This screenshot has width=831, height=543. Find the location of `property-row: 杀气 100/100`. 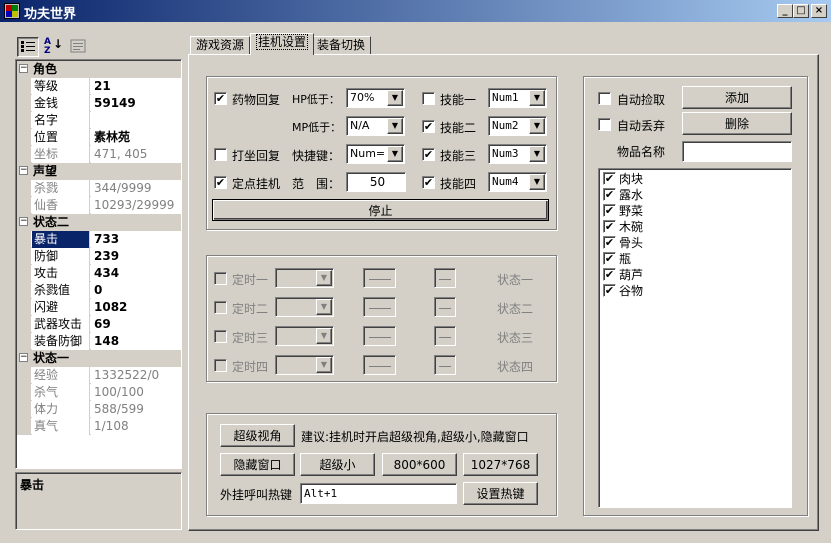

property-row: 杀气 100/100 is located at coordinates (99, 392).